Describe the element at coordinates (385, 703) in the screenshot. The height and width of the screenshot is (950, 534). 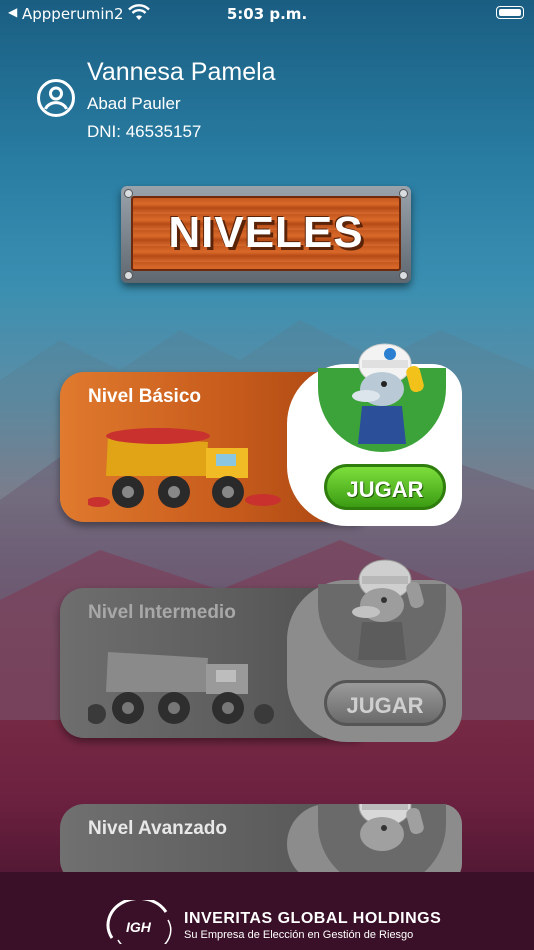
I see `play-button-disabled: JUGAR` at that location.